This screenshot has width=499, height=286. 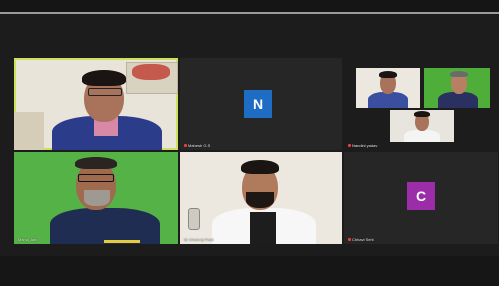 I want to click on background-shelf, so click(x=29, y=131).